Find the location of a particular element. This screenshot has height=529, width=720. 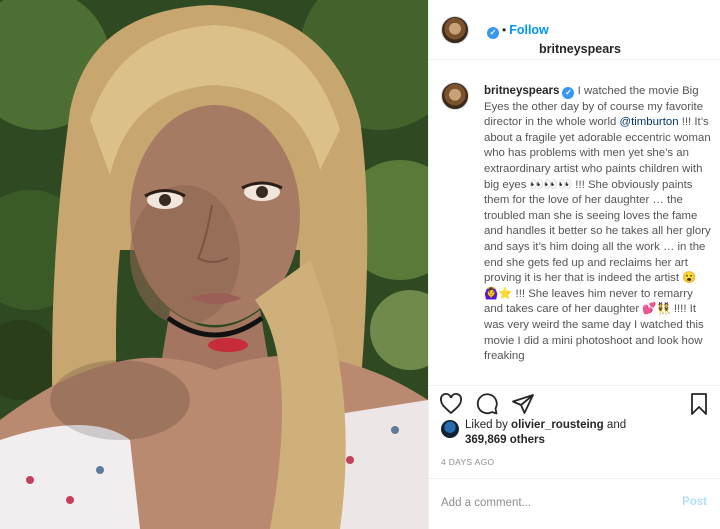

comment-input is located at coordinates (551, 503).